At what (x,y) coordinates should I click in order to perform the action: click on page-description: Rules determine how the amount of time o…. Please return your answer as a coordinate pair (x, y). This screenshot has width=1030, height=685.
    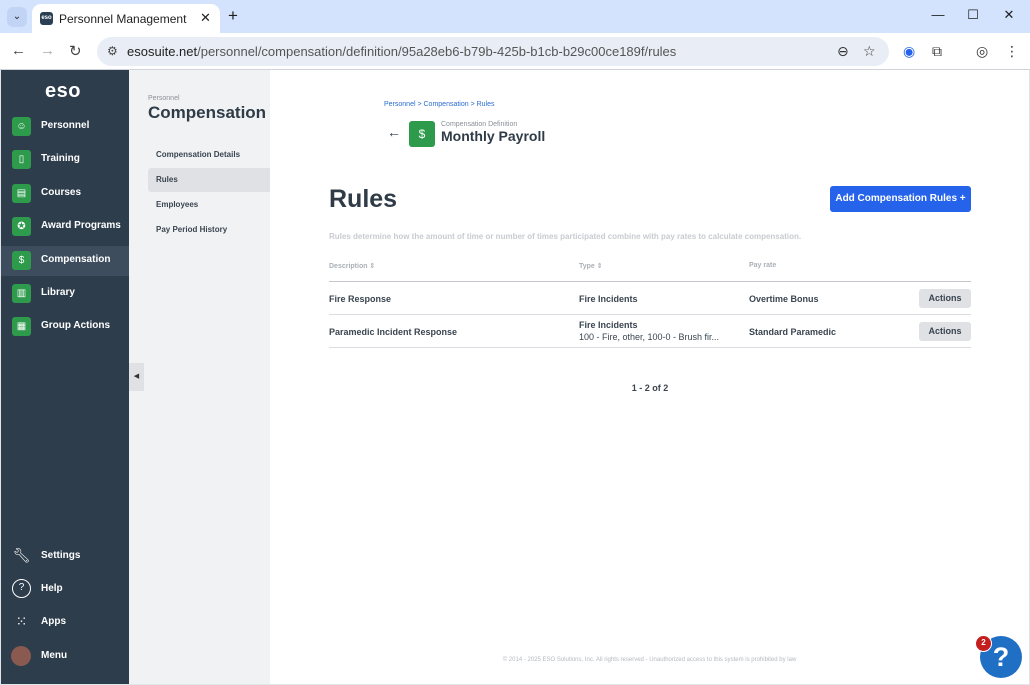
    Looking at the image, I should click on (565, 236).